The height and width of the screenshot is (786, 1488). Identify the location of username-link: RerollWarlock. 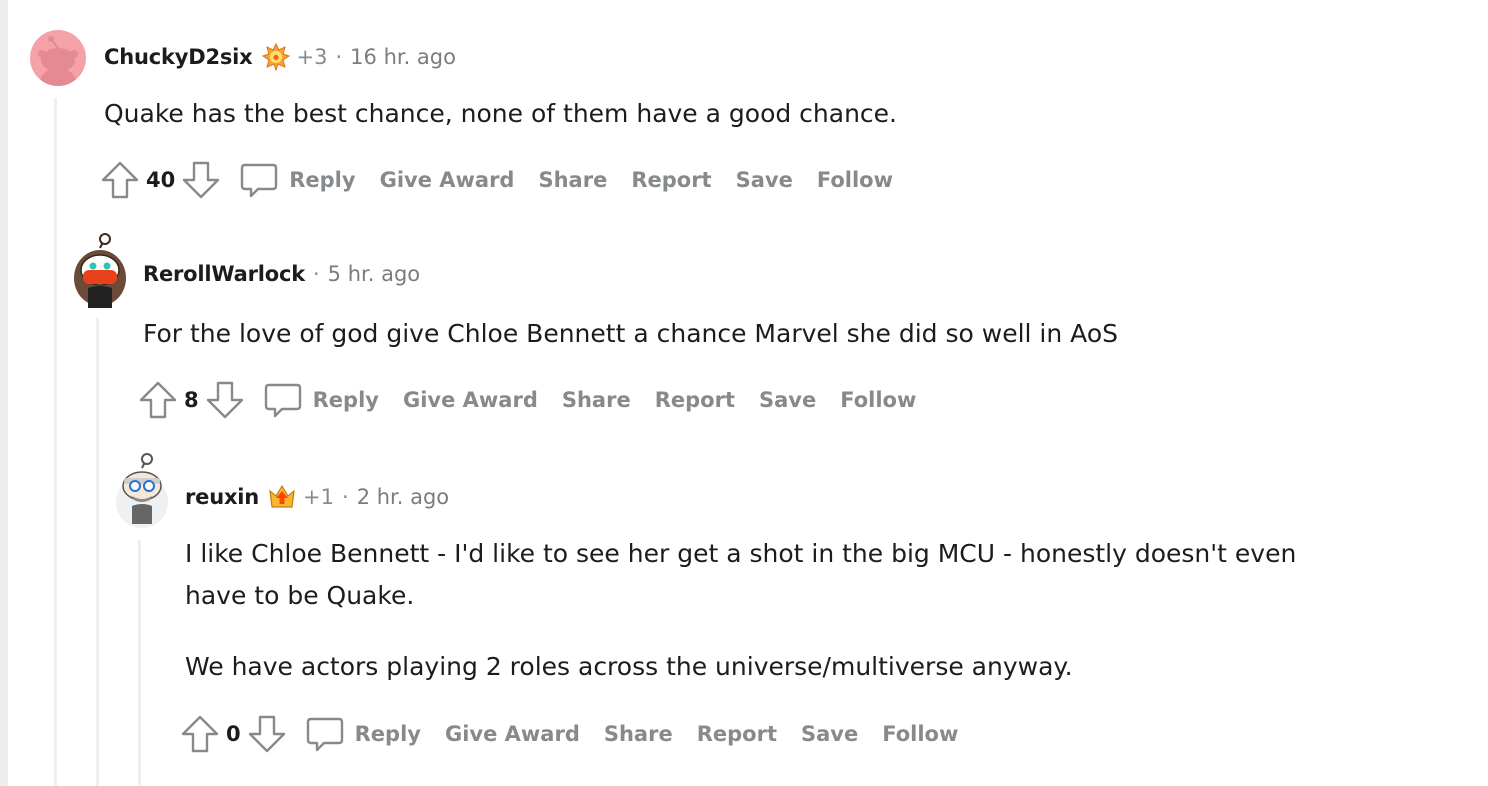
(224, 274).